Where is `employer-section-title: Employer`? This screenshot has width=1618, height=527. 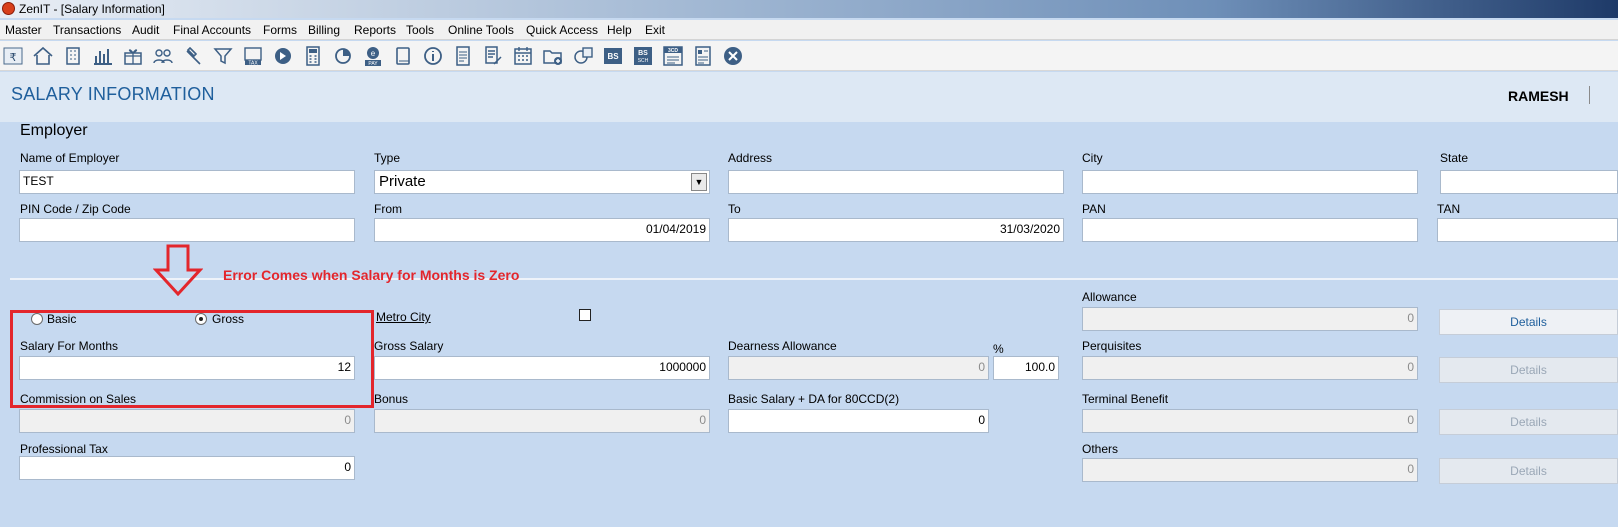
employer-section-title: Employer is located at coordinates (54, 130).